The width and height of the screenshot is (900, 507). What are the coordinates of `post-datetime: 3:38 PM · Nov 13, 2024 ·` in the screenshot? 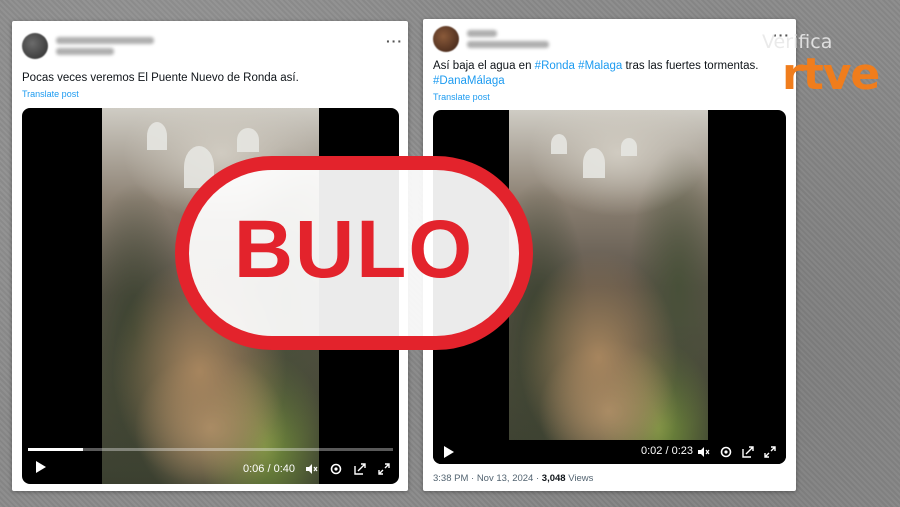 It's located at (487, 478).